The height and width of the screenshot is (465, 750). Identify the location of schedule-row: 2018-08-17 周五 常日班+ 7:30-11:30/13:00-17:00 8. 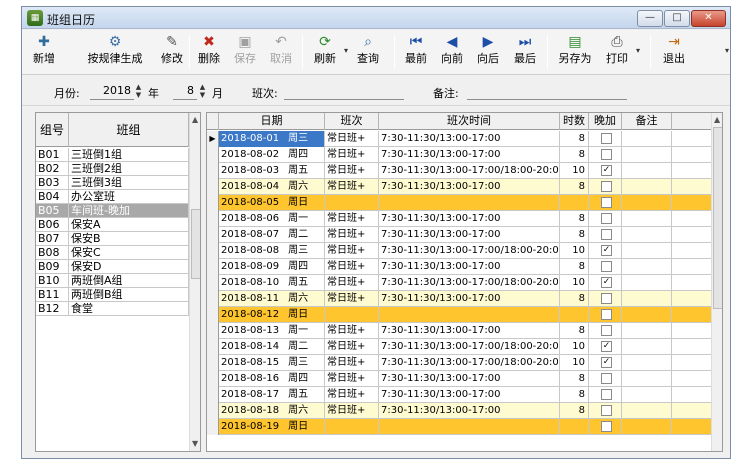
(459, 395).